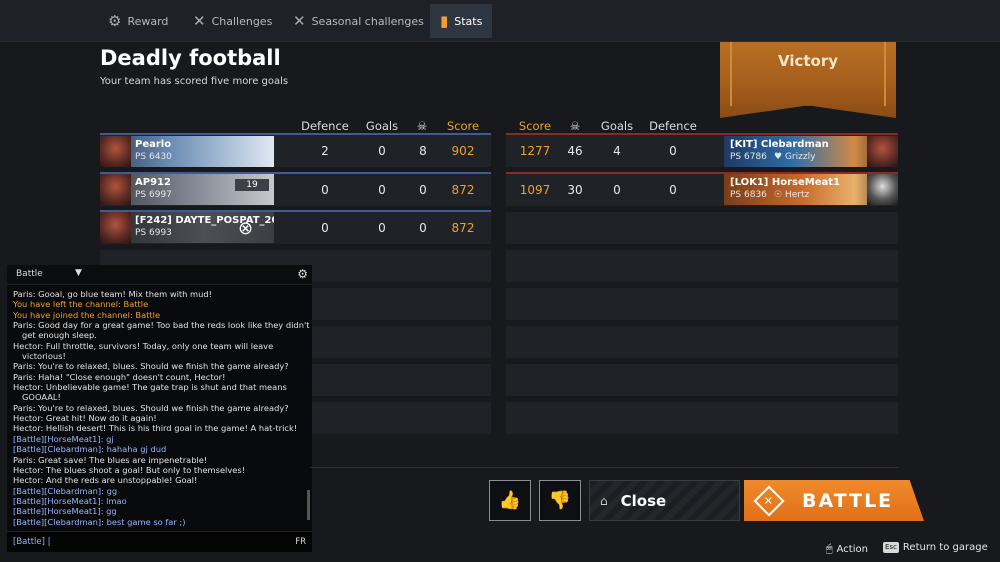 This screenshot has width=1000, height=562. What do you see at coordinates (187, 189) in the screenshot?
I see `player-card-blue-2: AP912 PS 6997 19` at bounding box center [187, 189].